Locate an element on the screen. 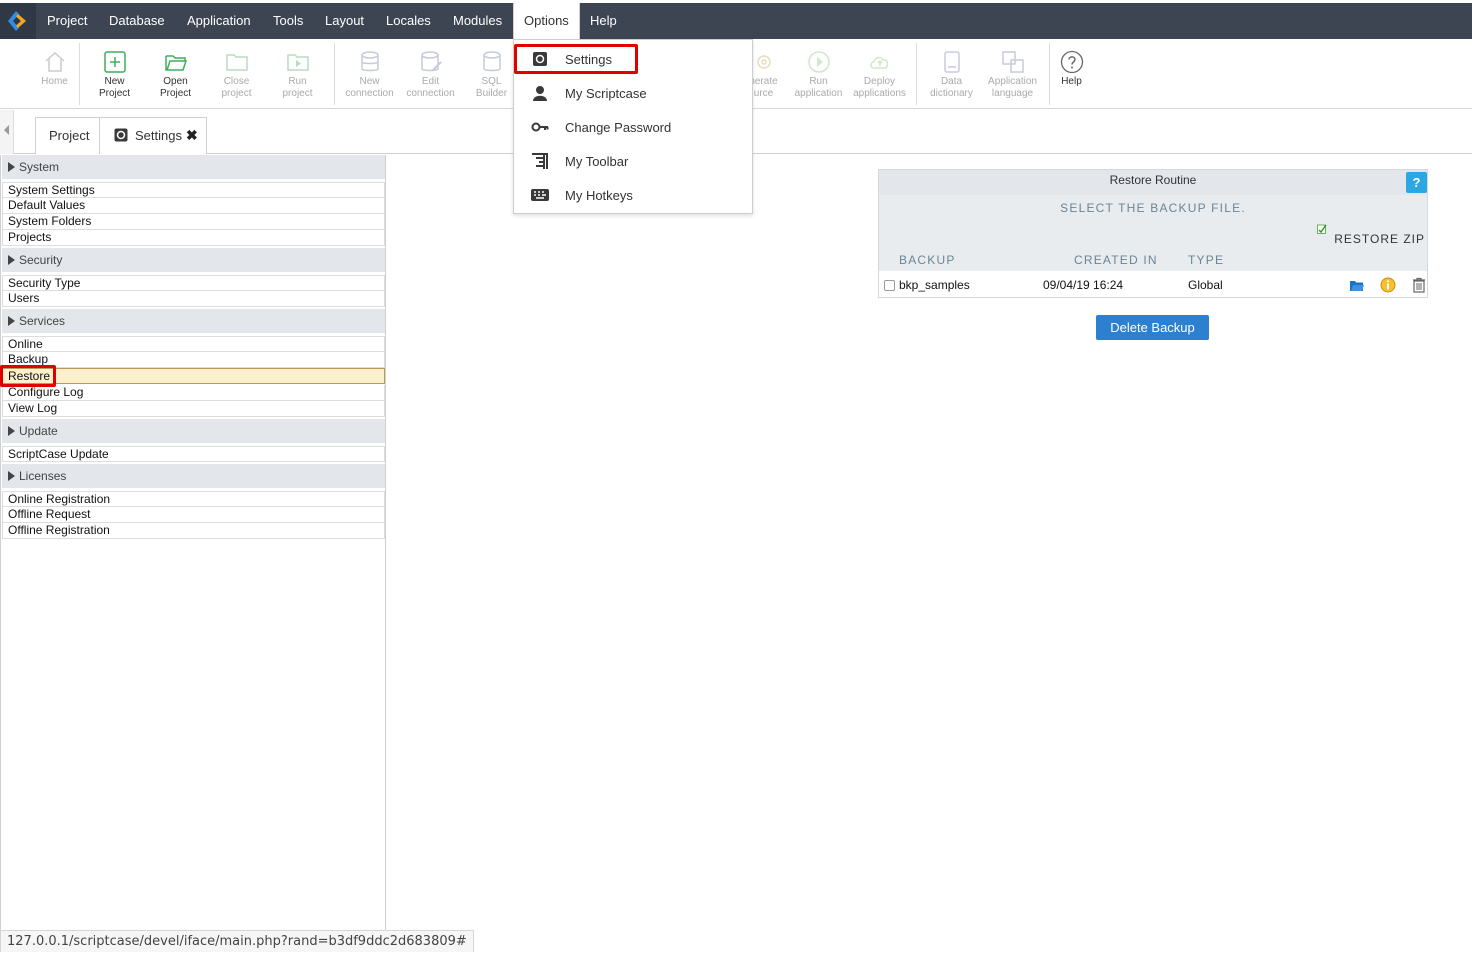 Image resolution: width=1472 pixels, height=953 pixels. tab-project-label: Project is located at coordinates (69, 135).